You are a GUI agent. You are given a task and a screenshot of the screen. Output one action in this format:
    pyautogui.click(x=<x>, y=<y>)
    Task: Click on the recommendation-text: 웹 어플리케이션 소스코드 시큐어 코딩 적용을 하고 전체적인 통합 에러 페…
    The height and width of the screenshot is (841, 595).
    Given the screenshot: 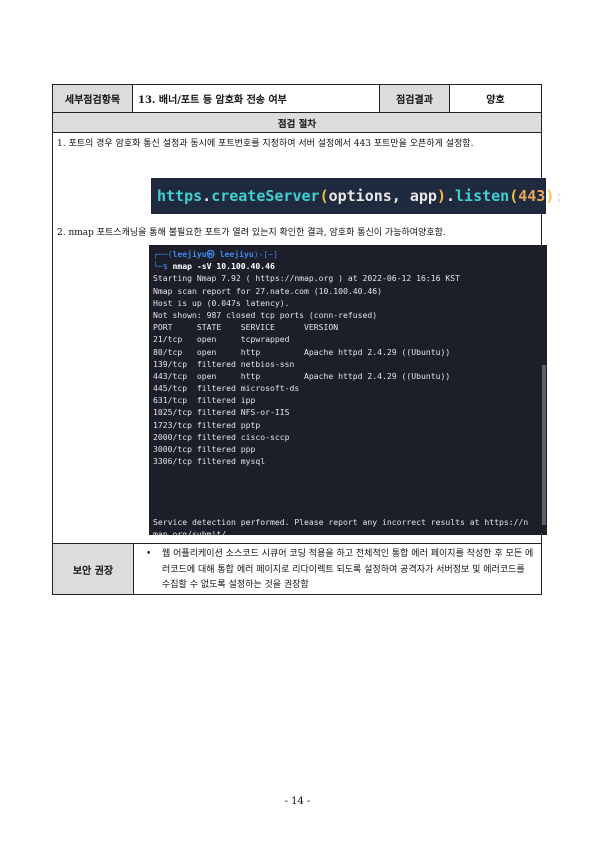 What is the action you would take?
    pyautogui.click(x=348, y=569)
    